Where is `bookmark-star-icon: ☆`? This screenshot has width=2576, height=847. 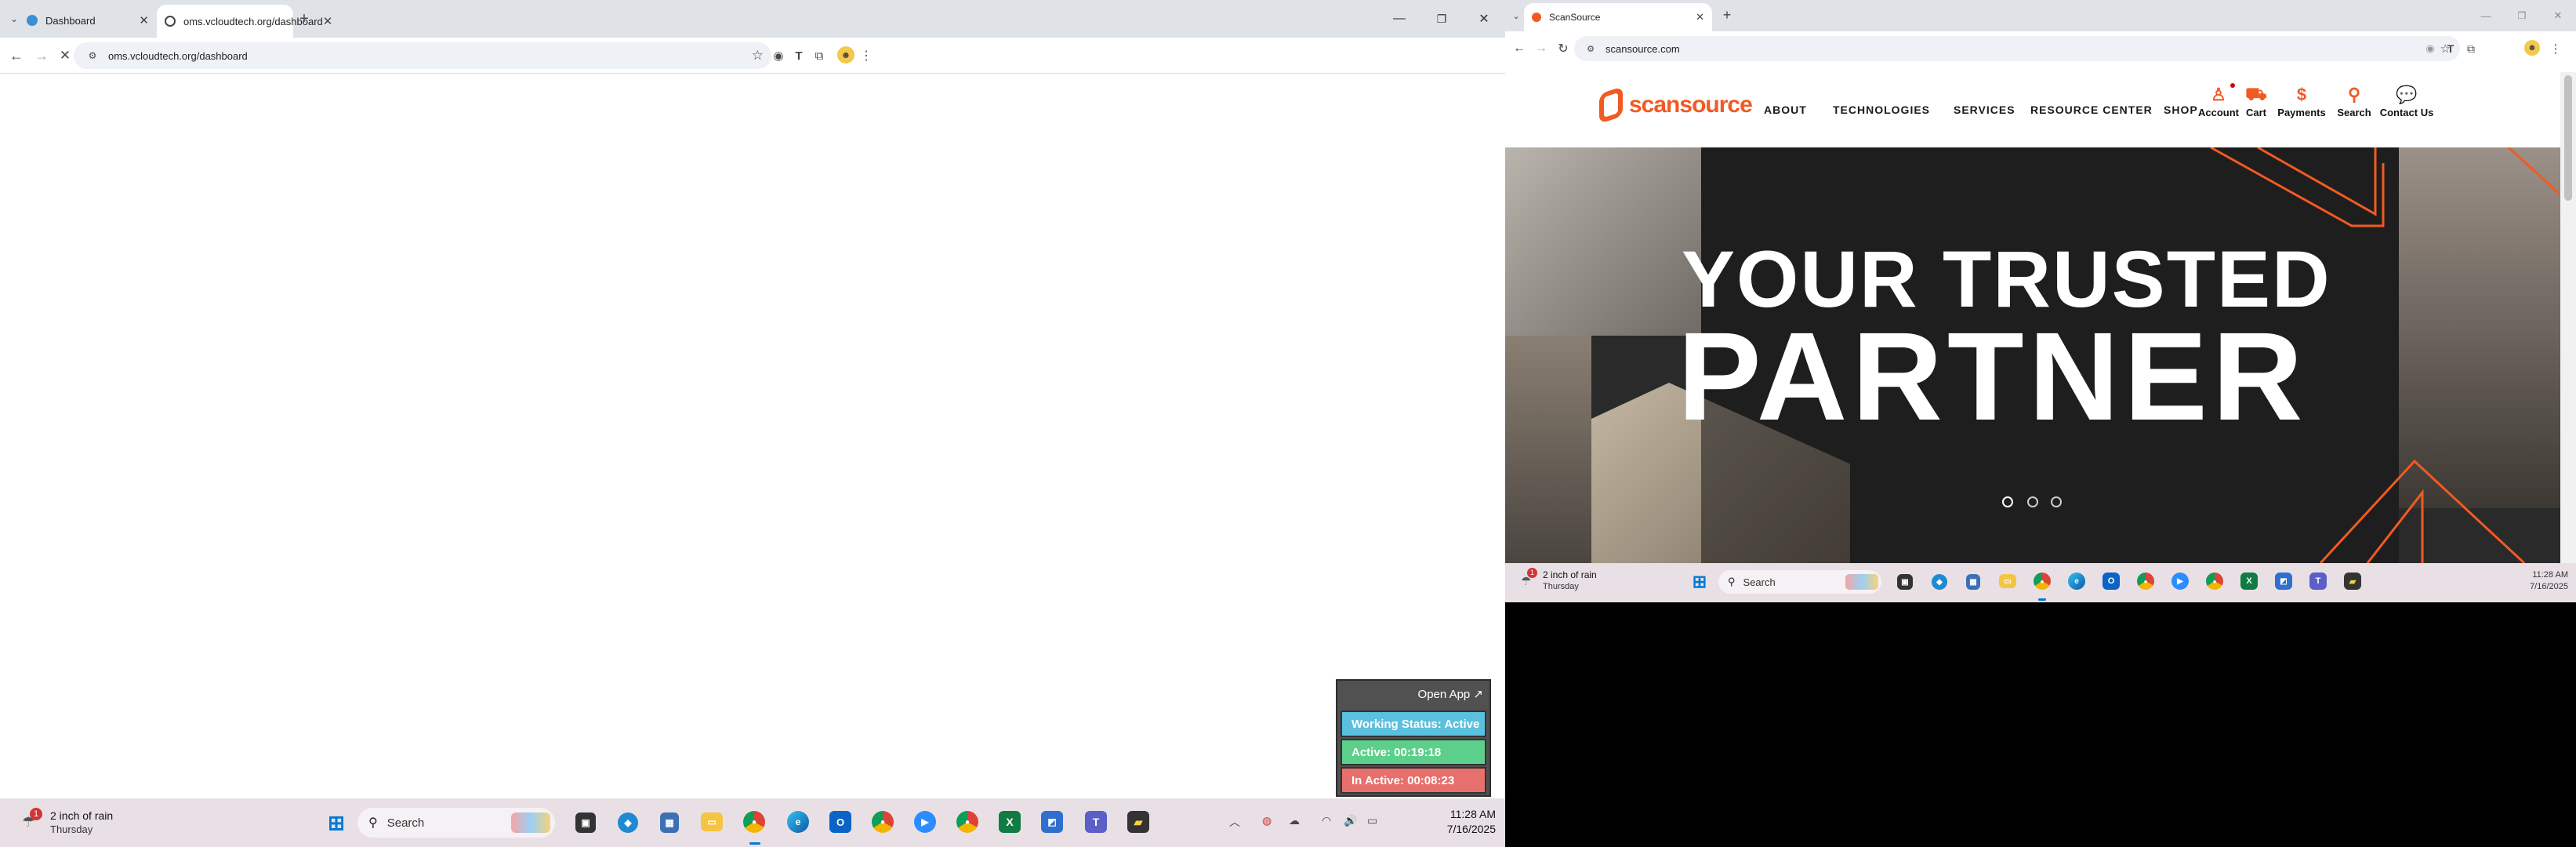
bookmark-star-icon: ☆ is located at coordinates (758, 56).